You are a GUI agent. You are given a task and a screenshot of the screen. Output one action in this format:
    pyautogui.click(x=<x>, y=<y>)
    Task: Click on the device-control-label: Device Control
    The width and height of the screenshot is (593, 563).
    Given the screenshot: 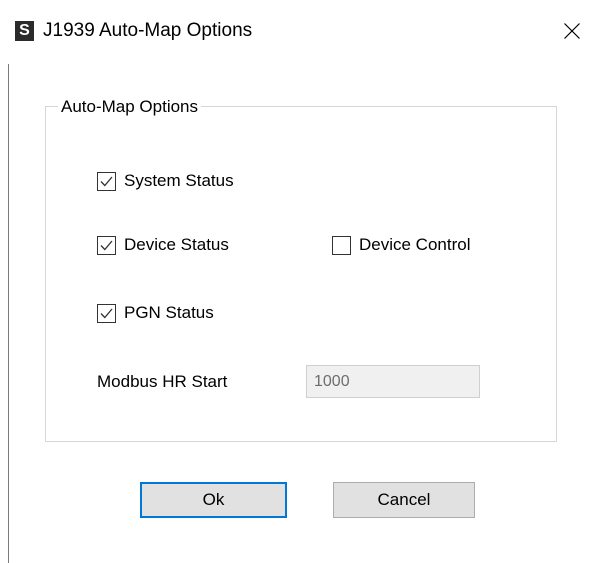 What is the action you would take?
    pyautogui.click(x=415, y=244)
    